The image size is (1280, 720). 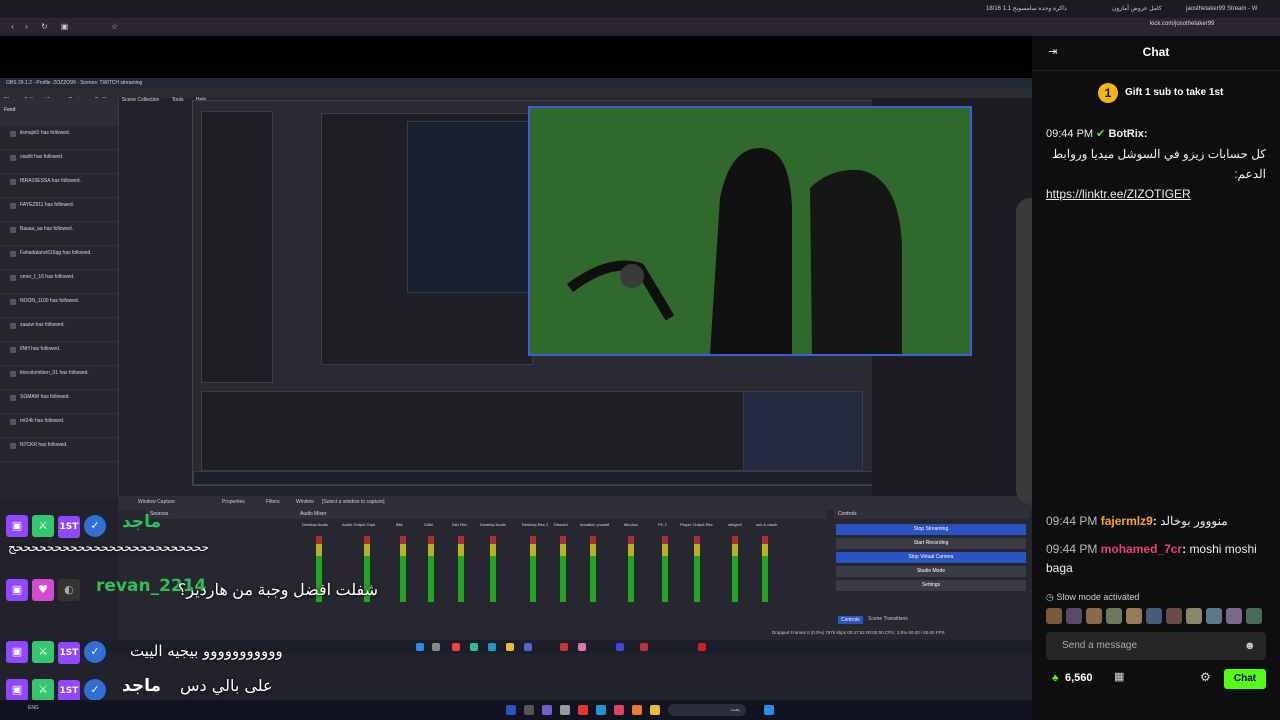 What do you see at coordinates (561, 524) in the screenshot?
I see `mixer-channel: Discord` at bounding box center [561, 524].